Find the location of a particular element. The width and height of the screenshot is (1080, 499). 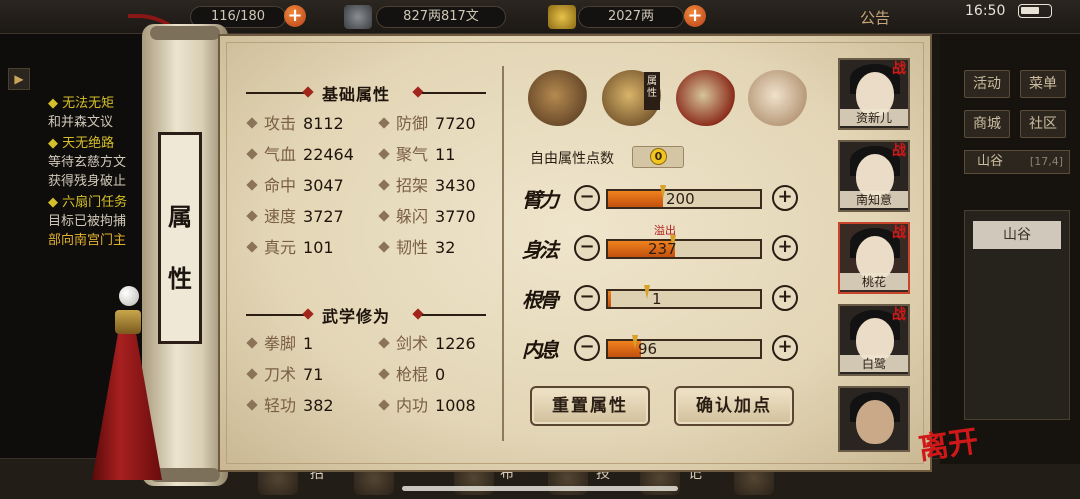

quest-desc: 等待玄慈方文 is located at coordinates (87, 162).